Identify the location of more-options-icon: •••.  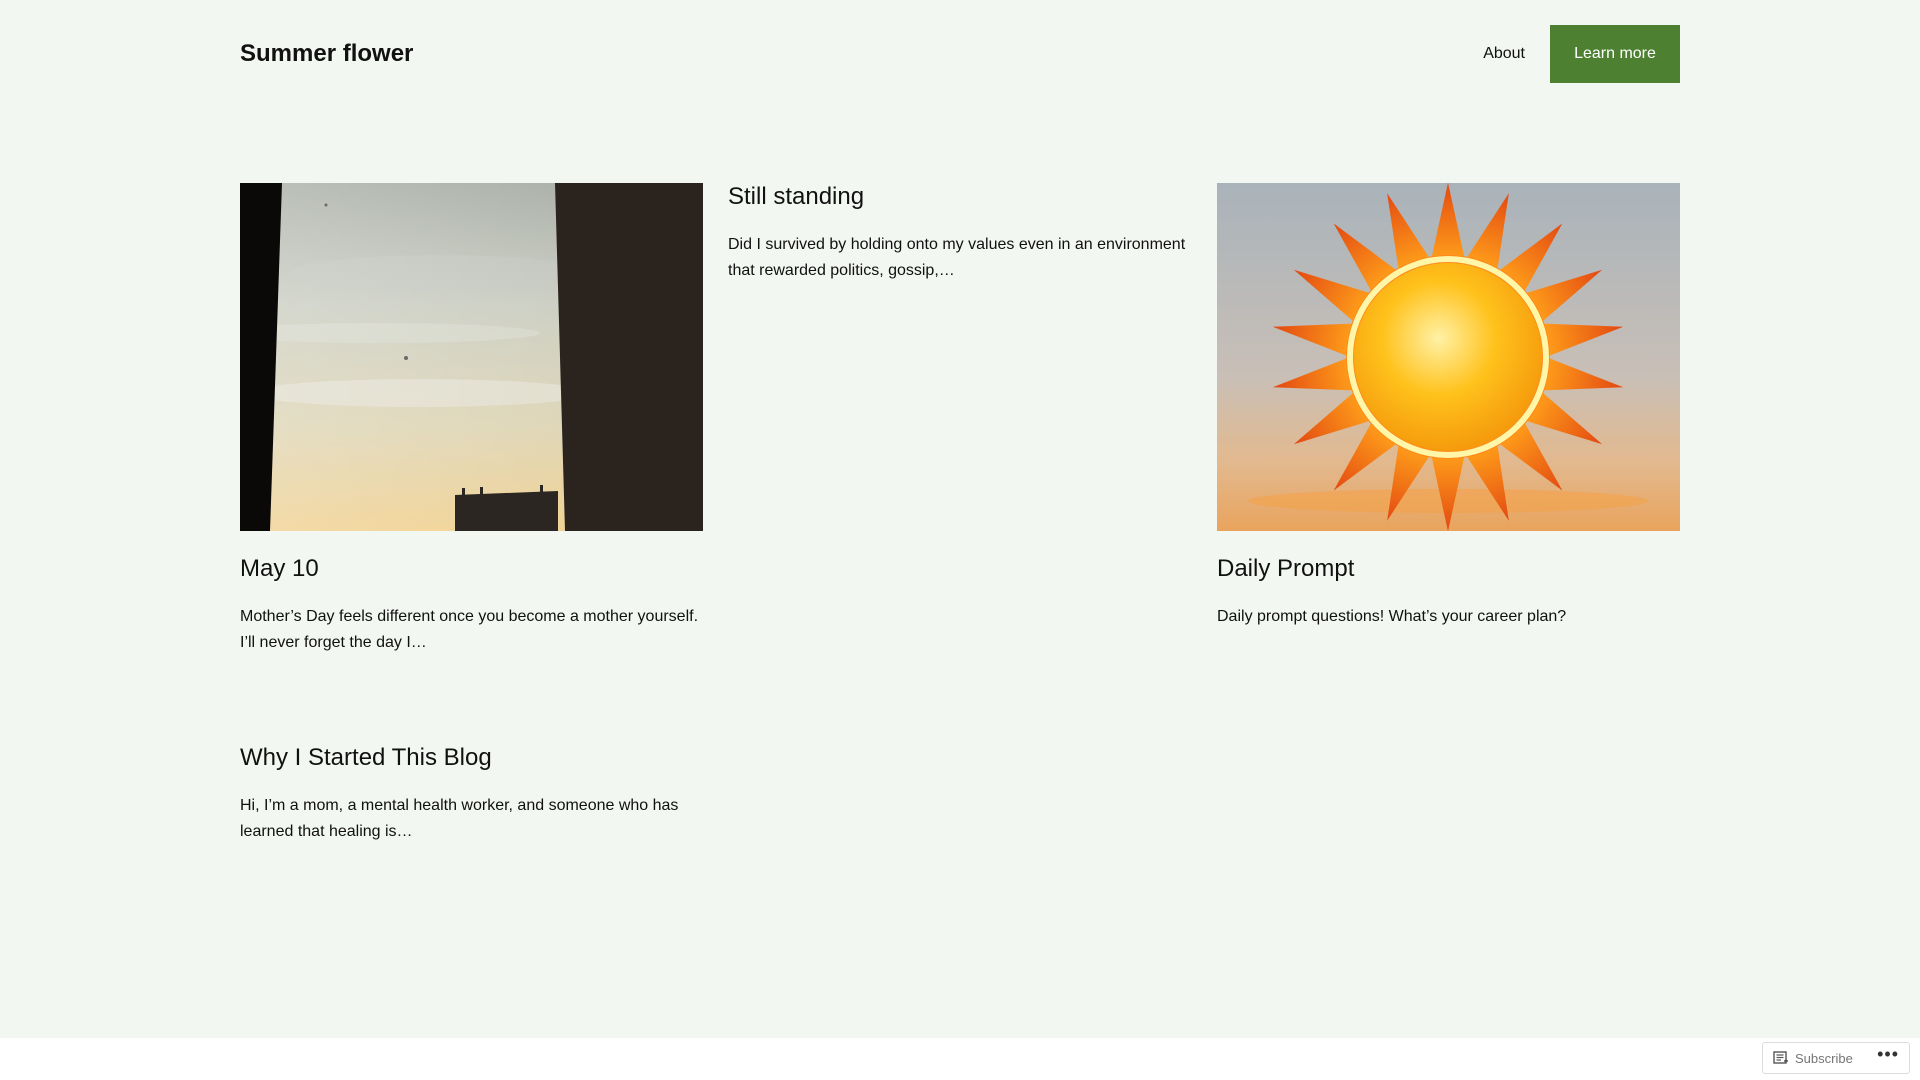
(1888, 1054).